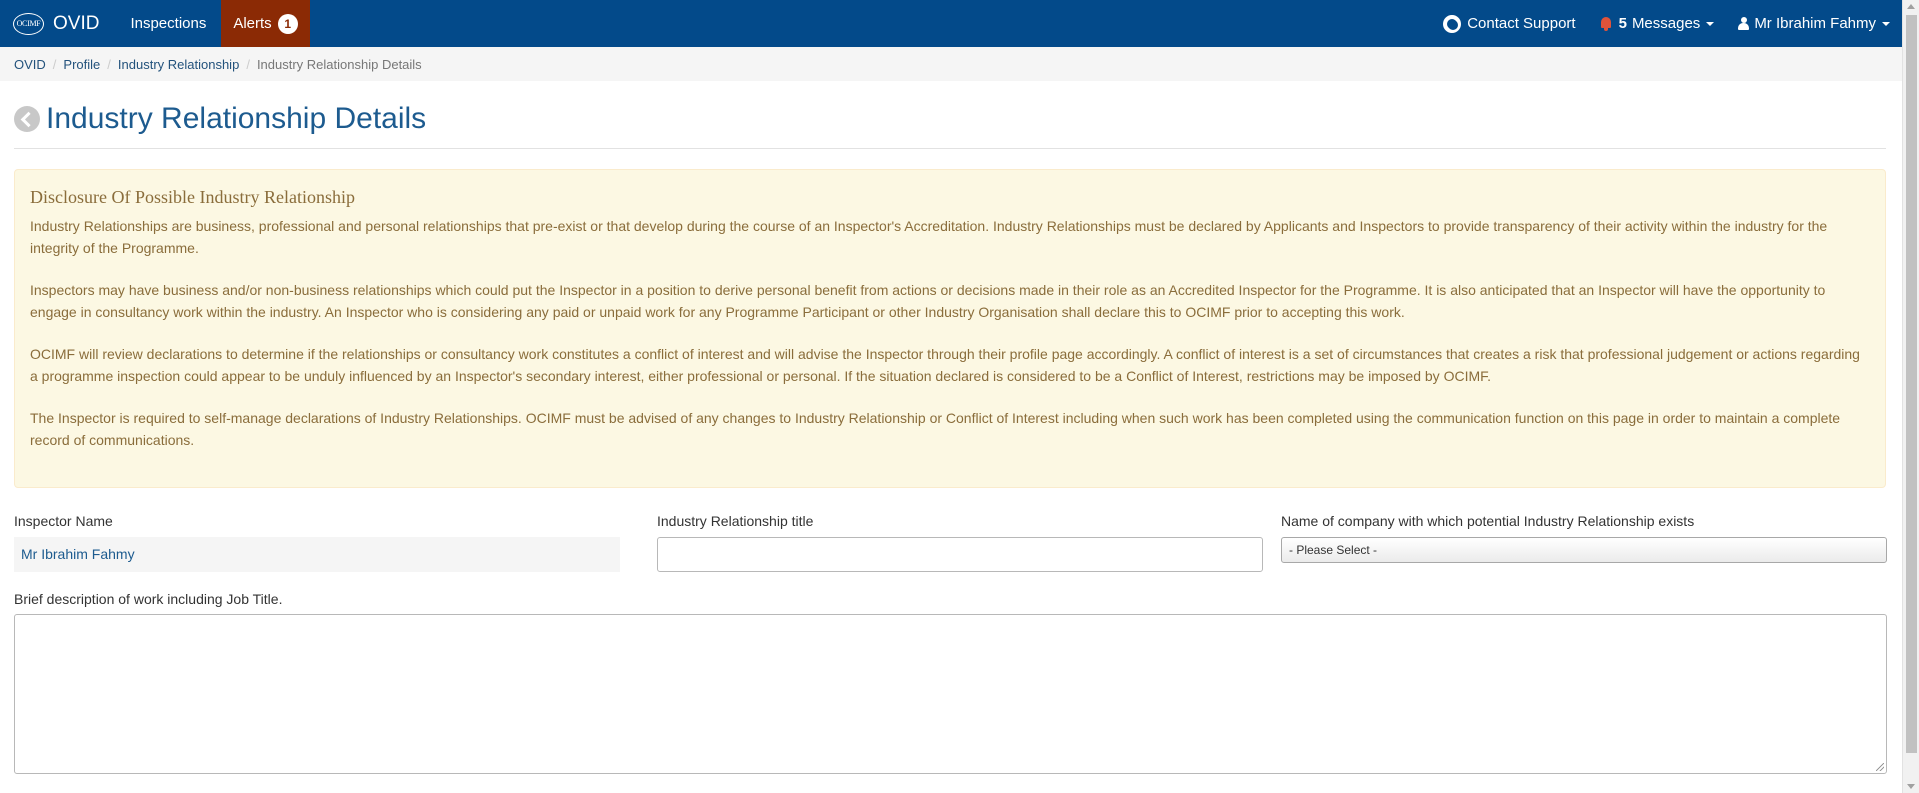 Image resolution: width=1919 pixels, height=793 pixels. What do you see at coordinates (1584, 550) in the screenshot?
I see `company-select: - Please Select -` at bounding box center [1584, 550].